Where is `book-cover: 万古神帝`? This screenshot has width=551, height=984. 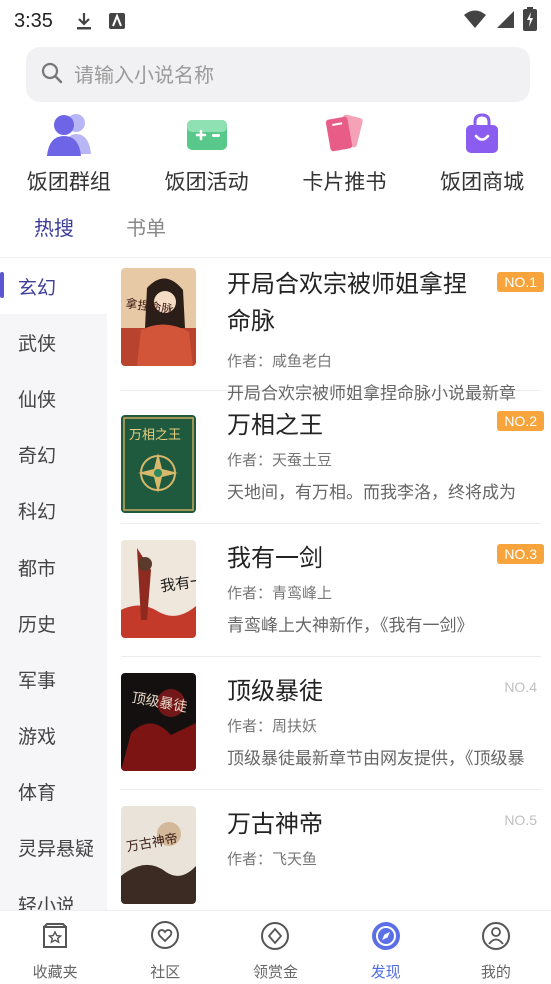 book-cover: 万古神帝 is located at coordinates (158, 855).